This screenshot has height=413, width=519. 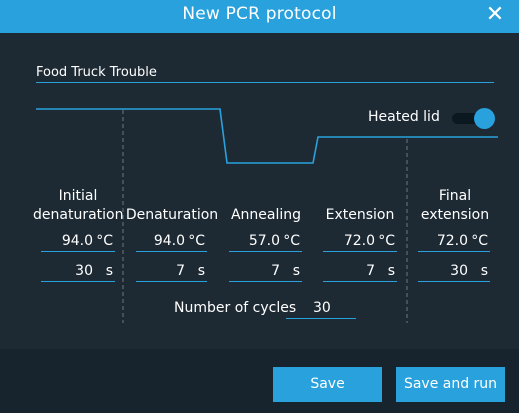 I want to click on annealing-temperature-field: 57.0 °C, so click(x=265, y=241).